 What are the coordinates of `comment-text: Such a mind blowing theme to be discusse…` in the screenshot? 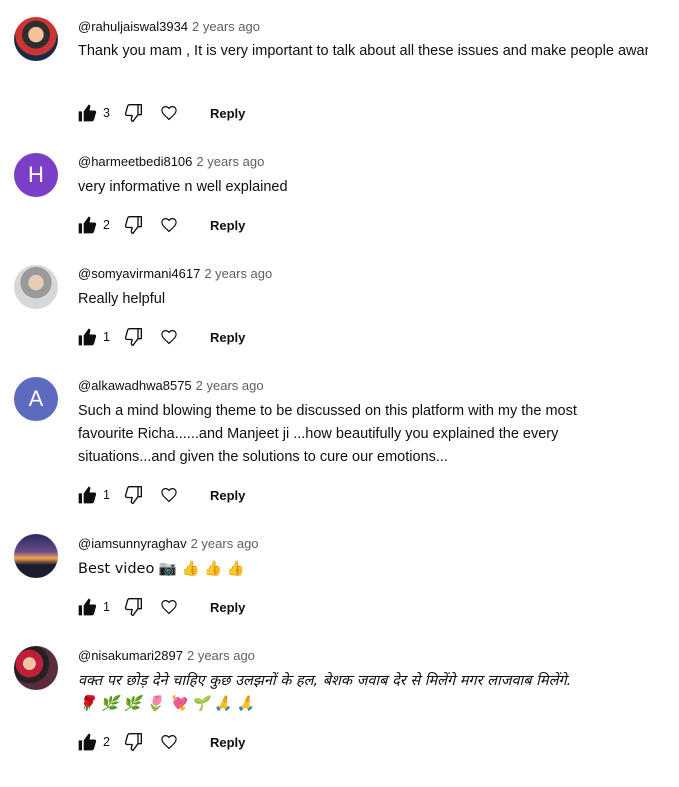 It's located at (327, 434).